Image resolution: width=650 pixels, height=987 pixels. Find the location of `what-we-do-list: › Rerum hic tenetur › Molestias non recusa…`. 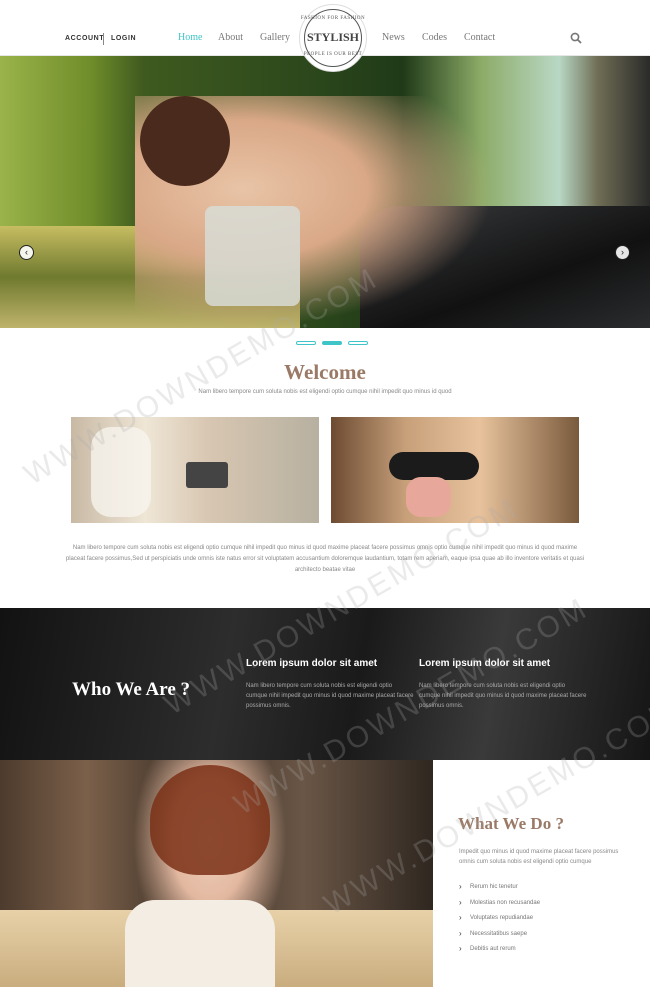

what-we-do-list: › Rerum hic tenetur › Molestias non recusa… is located at coordinates (544, 921).